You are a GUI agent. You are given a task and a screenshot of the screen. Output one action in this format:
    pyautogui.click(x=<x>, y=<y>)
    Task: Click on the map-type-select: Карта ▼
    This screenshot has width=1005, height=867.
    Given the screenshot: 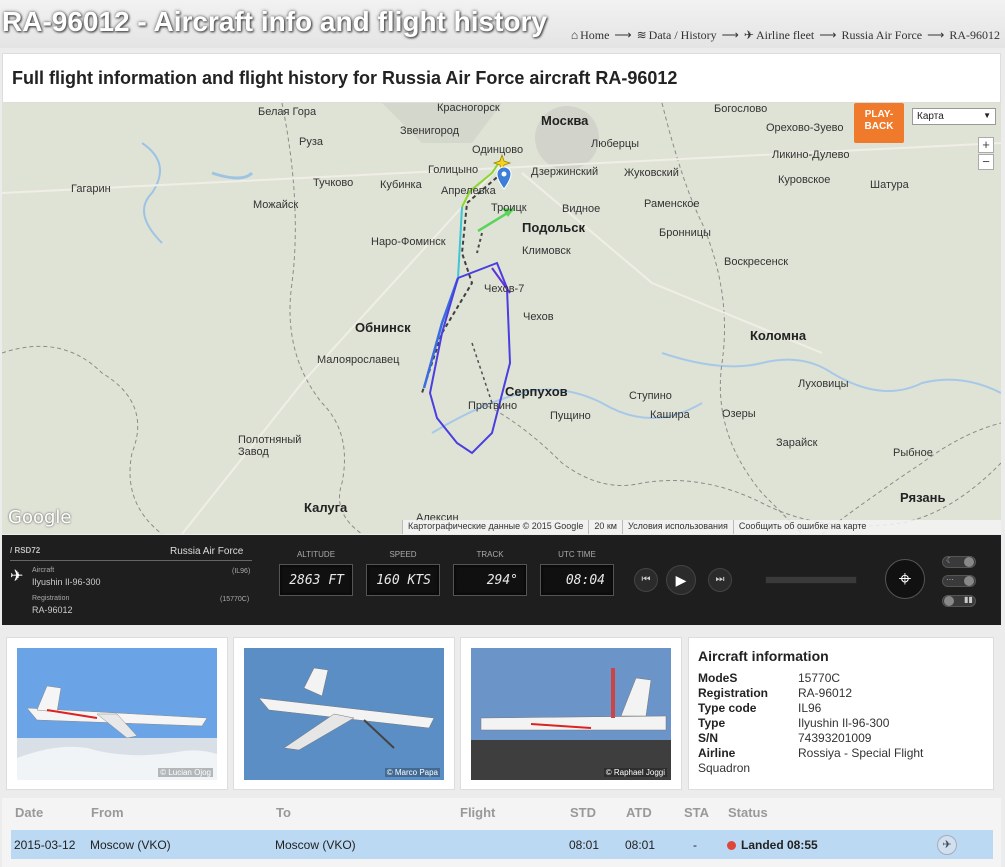 What is the action you would take?
    pyautogui.click(x=954, y=116)
    